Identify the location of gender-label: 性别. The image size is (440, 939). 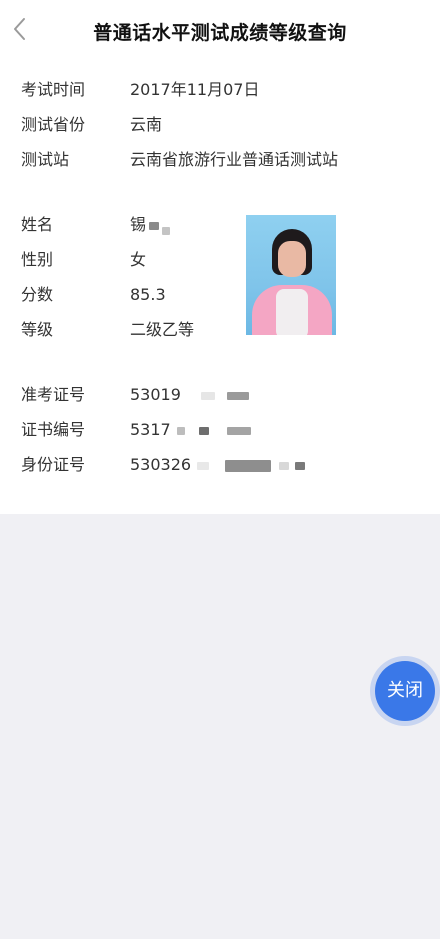
(37, 259).